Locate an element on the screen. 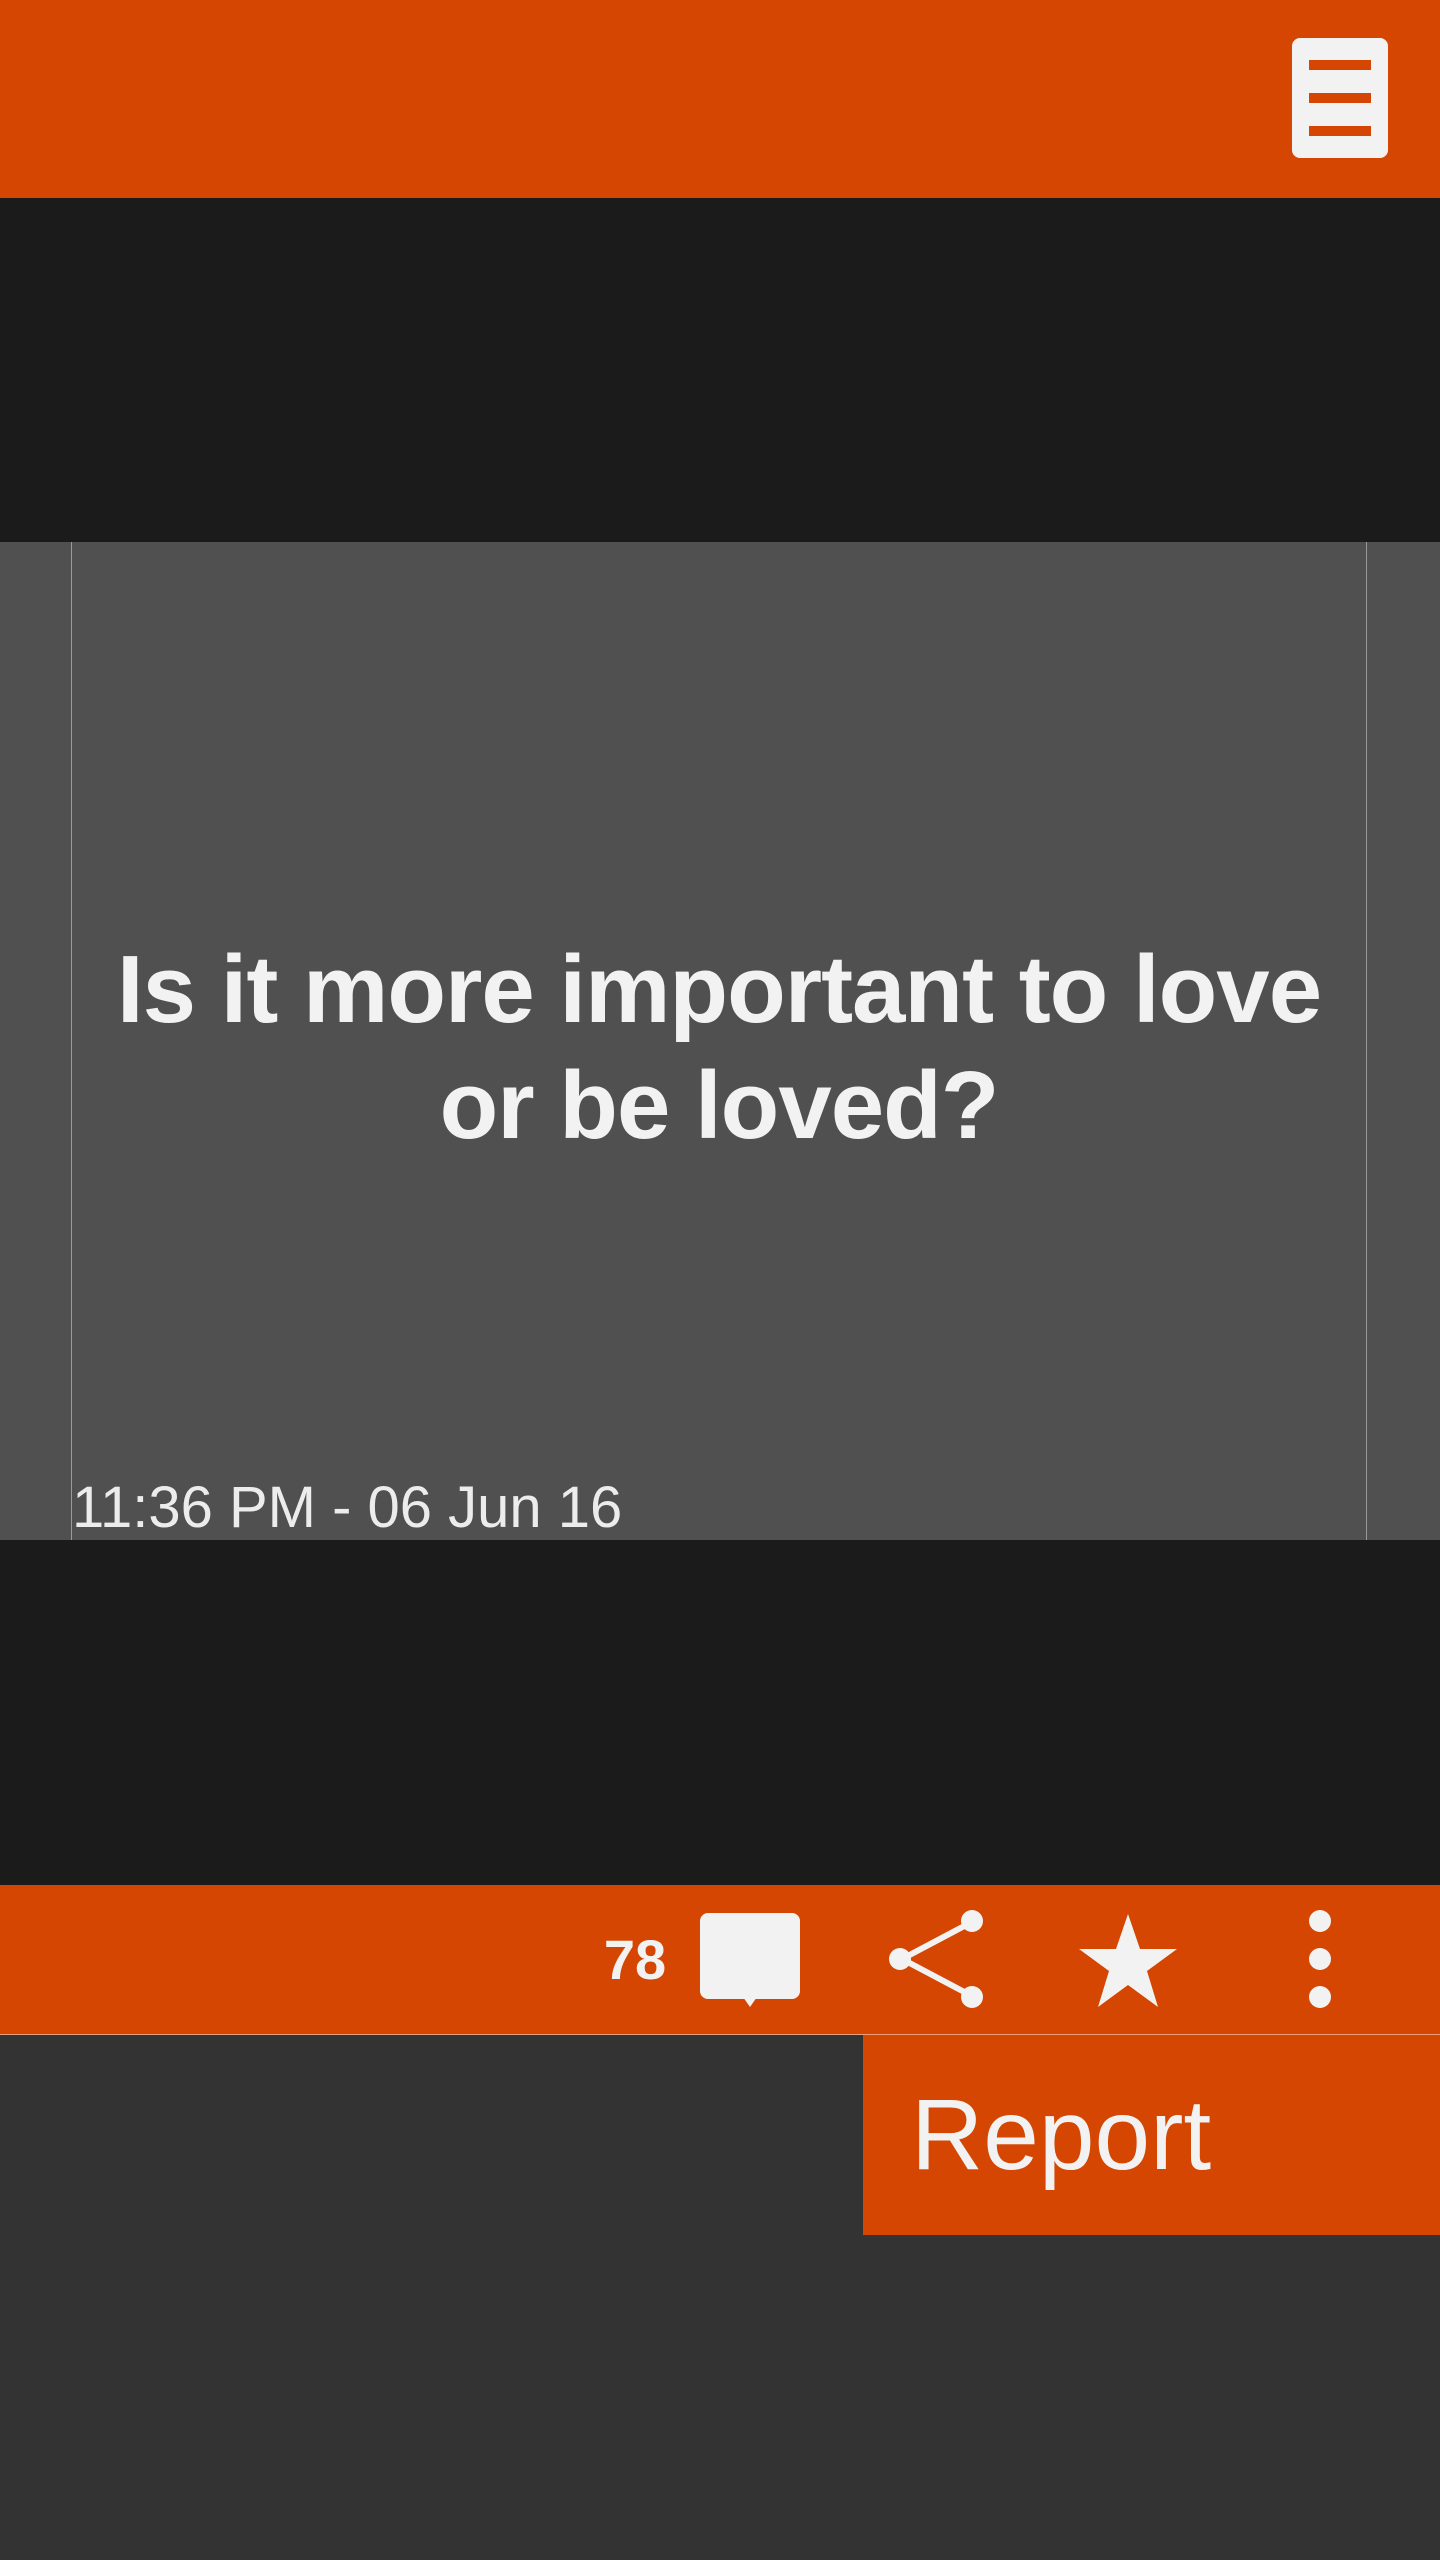  star-icon is located at coordinates (1128, 1964).